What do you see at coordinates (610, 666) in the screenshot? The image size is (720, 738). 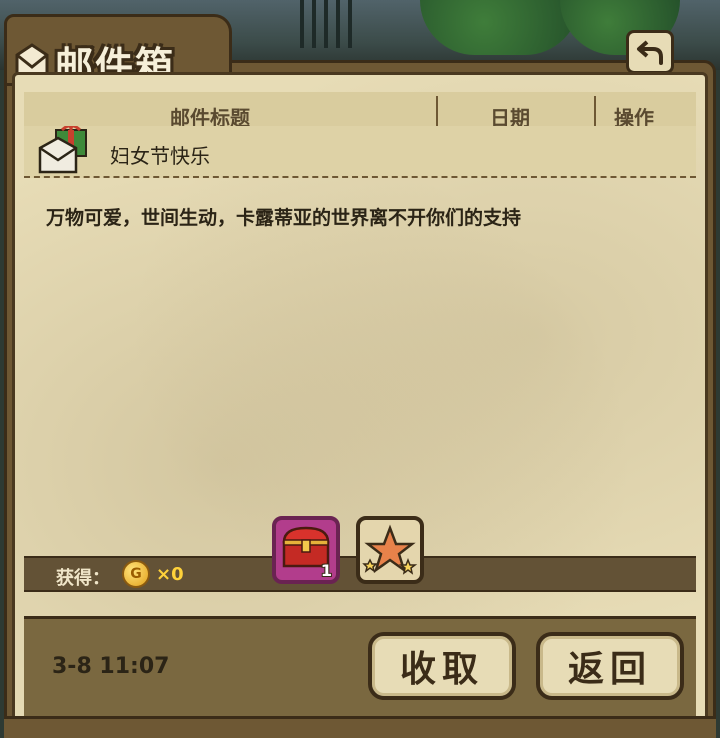 I see `return-button: 返回` at bounding box center [610, 666].